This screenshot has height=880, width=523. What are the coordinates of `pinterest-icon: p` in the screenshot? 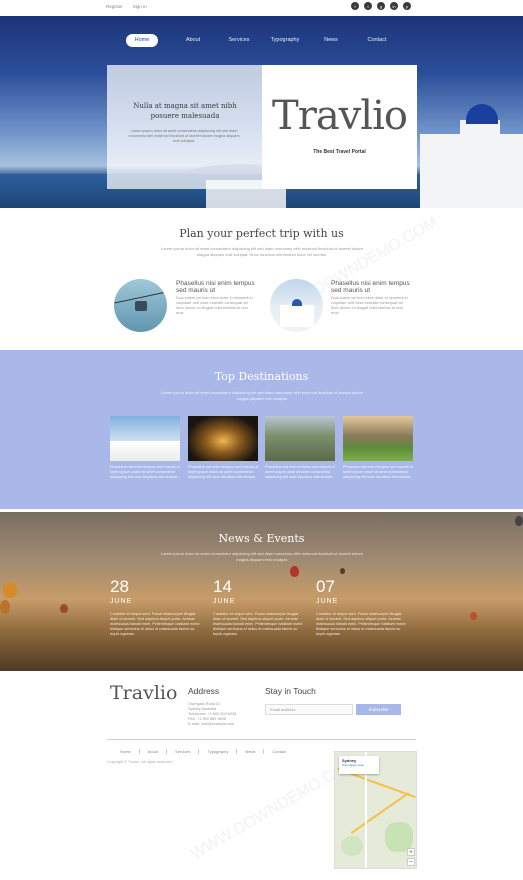 It's located at (407, 6).